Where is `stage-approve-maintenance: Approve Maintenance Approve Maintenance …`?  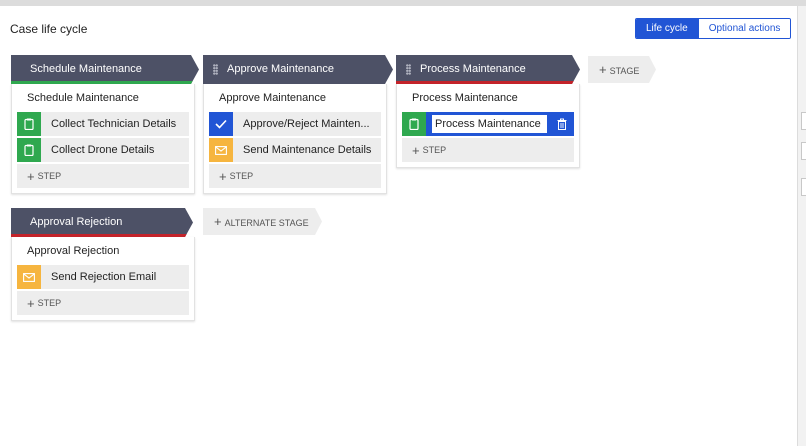
stage-approve-maintenance: Approve Maintenance Approve Maintenance … is located at coordinates (298, 124).